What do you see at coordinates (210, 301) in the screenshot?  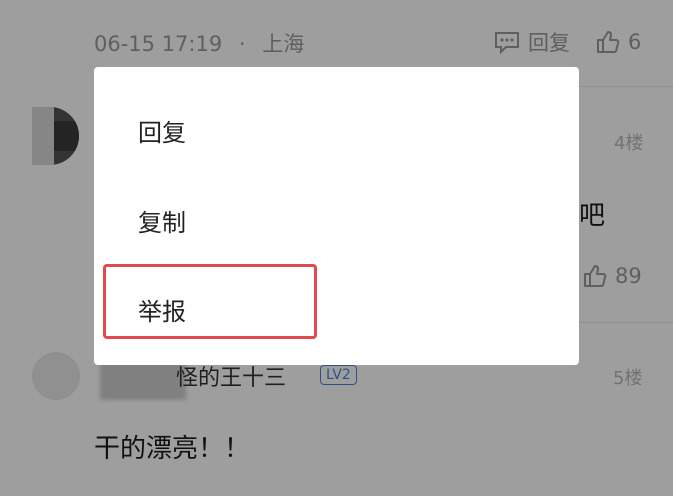 I see `report-highlight-box` at bounding box center [210, 301].